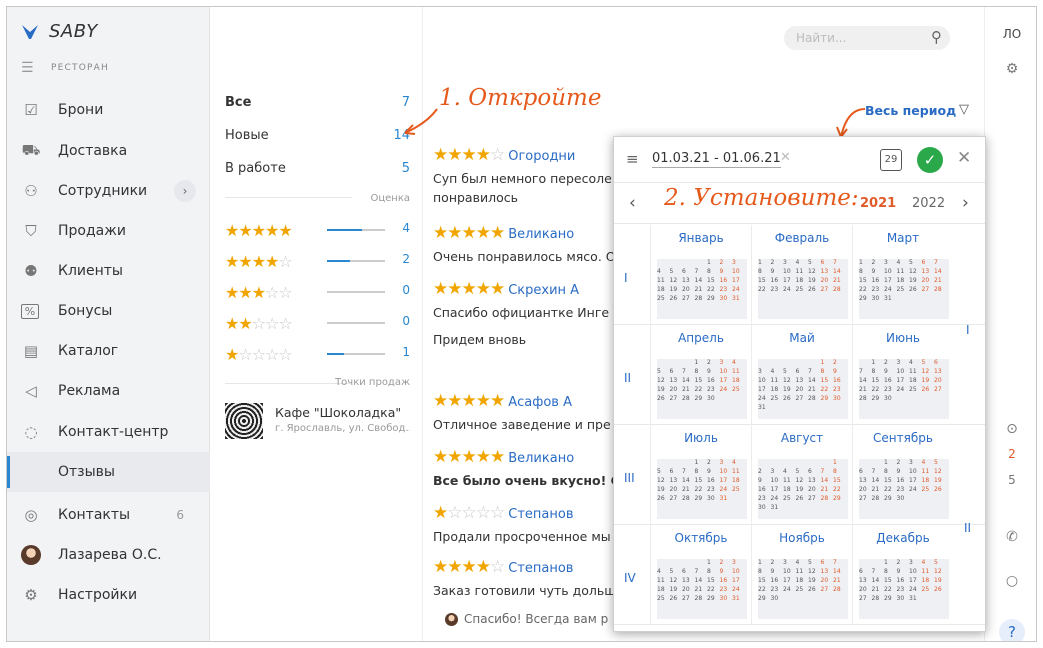  What do you see at coordinates (317, 354) in the screenshot?
I see `rating-filter-row: ★☆☆☆☆ 1` at bounding box center [317, 354].